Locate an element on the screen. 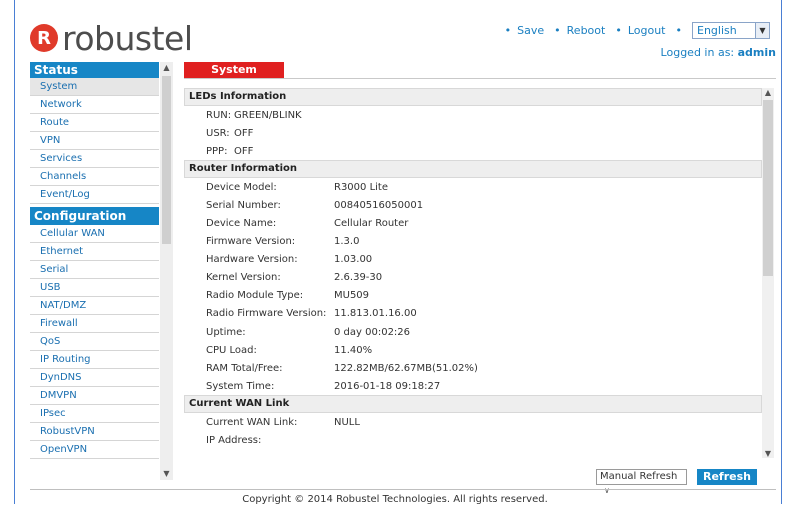  refresh-mode-value: Manual Refresh is located at coordinates (639, 476).